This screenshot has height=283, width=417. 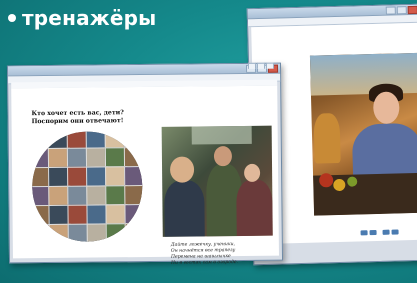 What do you see at coordinates (390, 10) in the screenshot?
I see `minimize-button` at bounding box center [390, 10].